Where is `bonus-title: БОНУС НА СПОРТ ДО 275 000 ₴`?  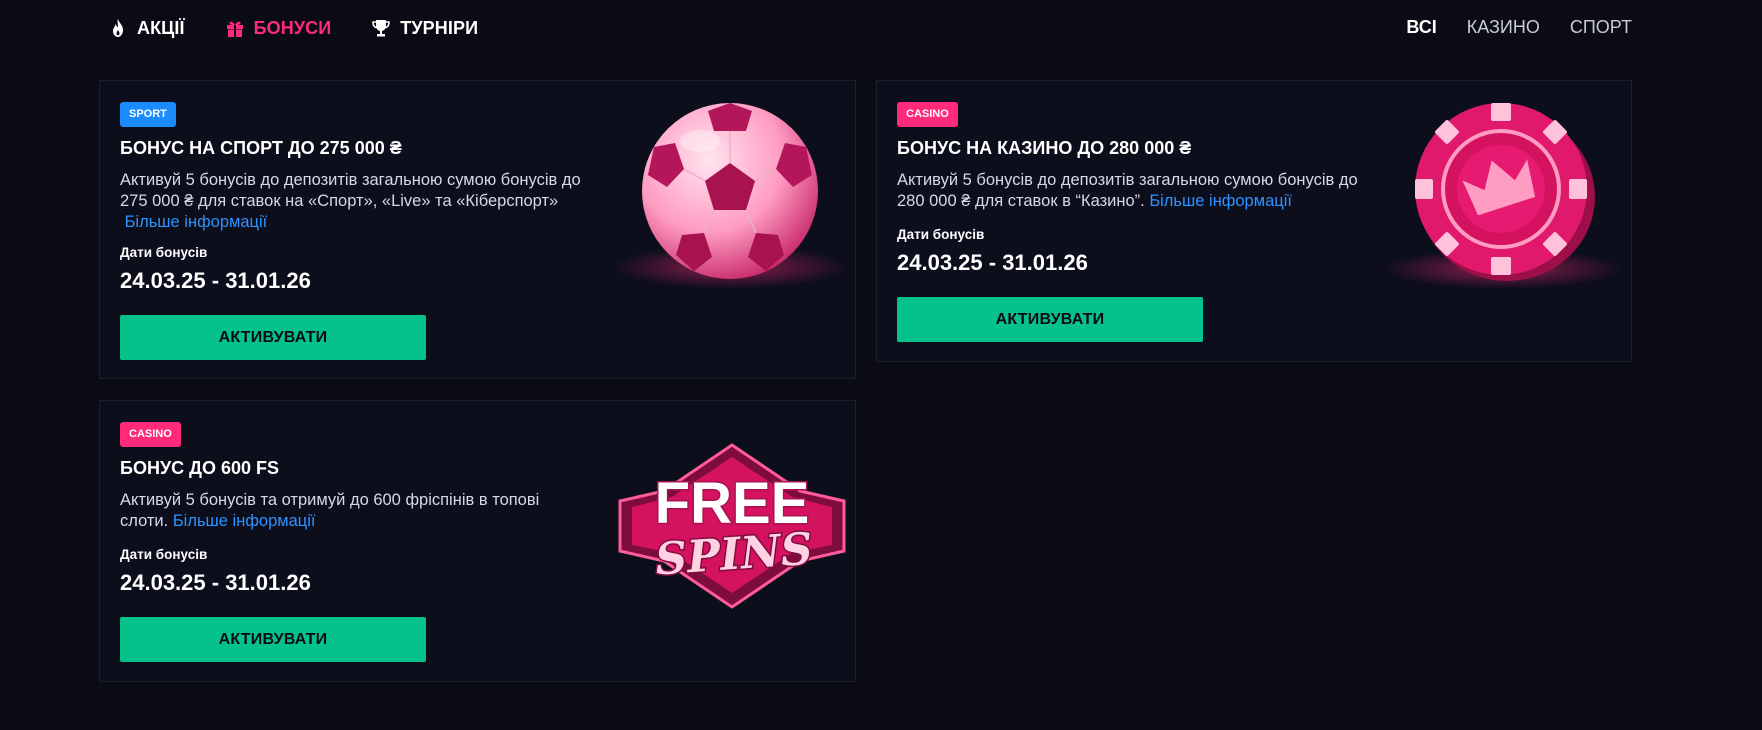 bonus-title: БОНУС НА СПОРТ ДО 275 000 ₴ is located at coordinates (261, 148).